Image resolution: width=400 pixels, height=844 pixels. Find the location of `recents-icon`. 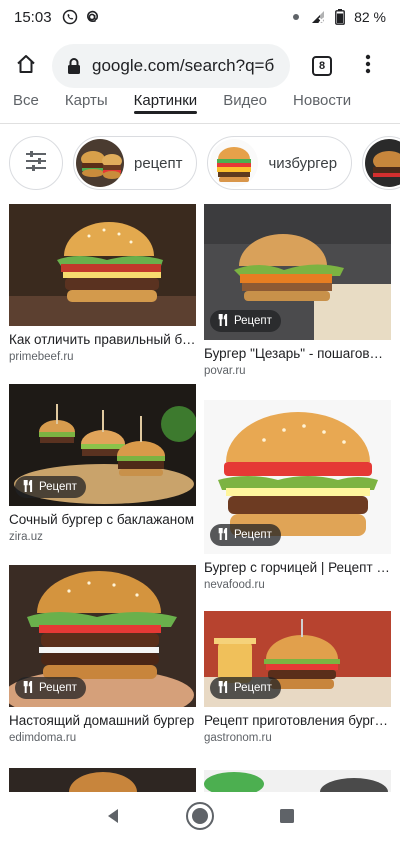

recents-icon is located at coordinates (287, 818).